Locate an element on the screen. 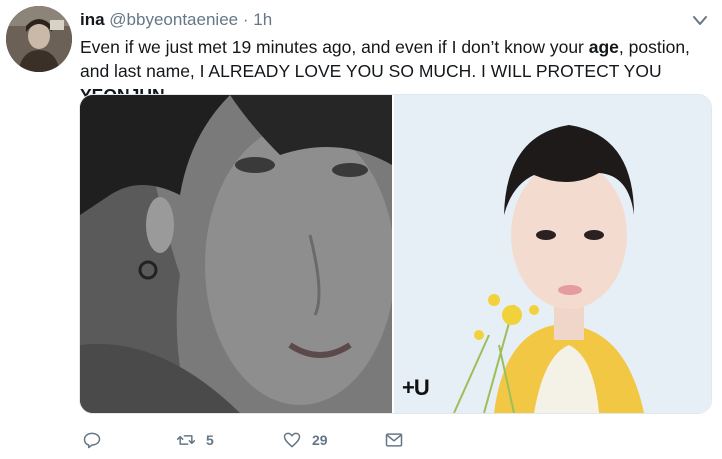  reply-button is located at coordinates (92, 440).